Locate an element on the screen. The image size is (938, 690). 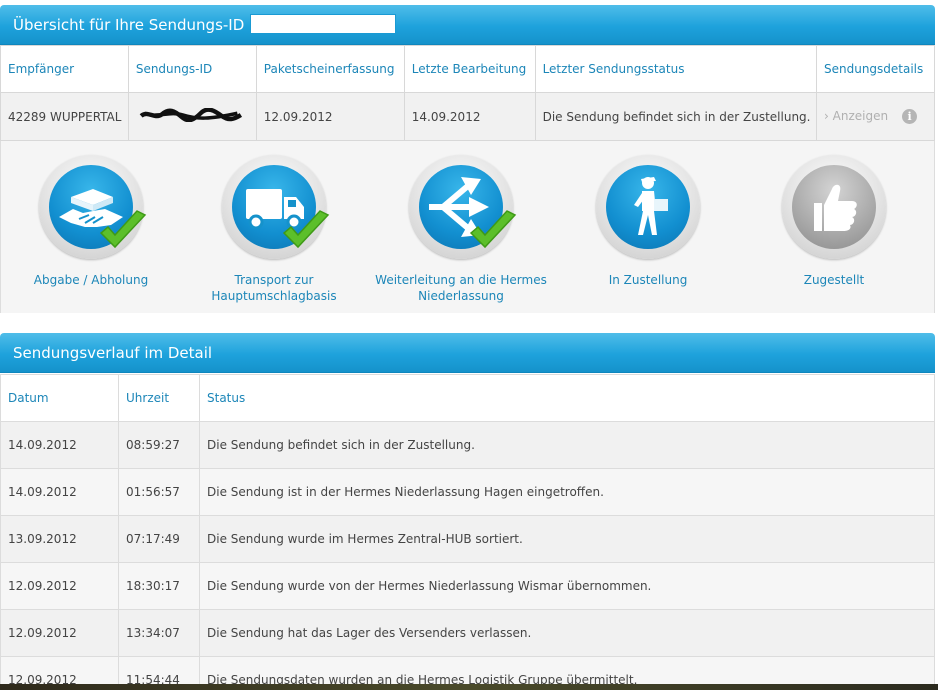
time-cell: 08:59:27 is located at coordinates (159, 445).